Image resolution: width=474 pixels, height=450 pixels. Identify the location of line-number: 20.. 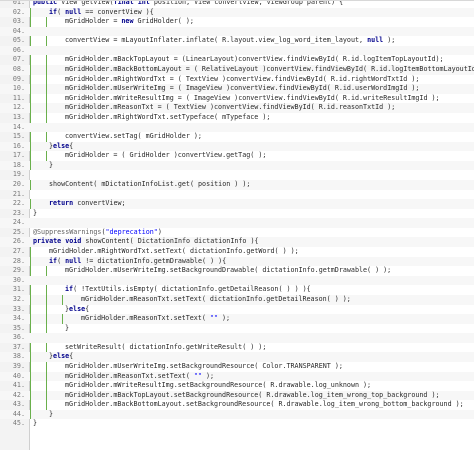
(18, 183).